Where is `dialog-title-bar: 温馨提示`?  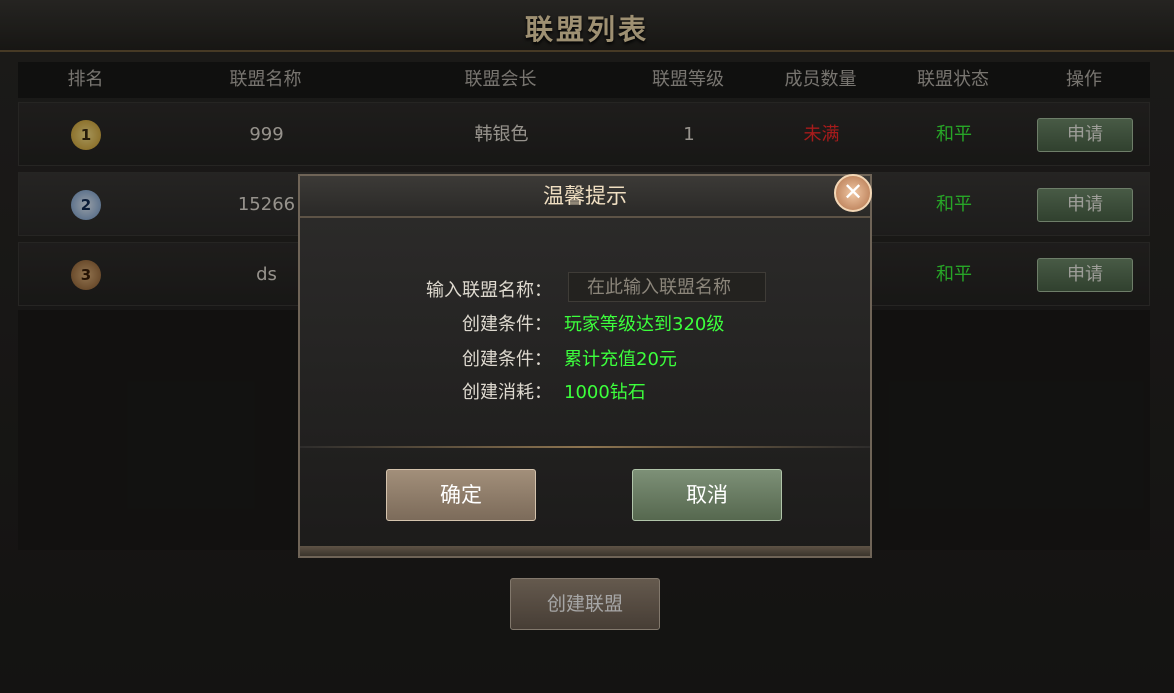 dialog-title-bar: 温馨提示 is located at coordinates (585, 197).